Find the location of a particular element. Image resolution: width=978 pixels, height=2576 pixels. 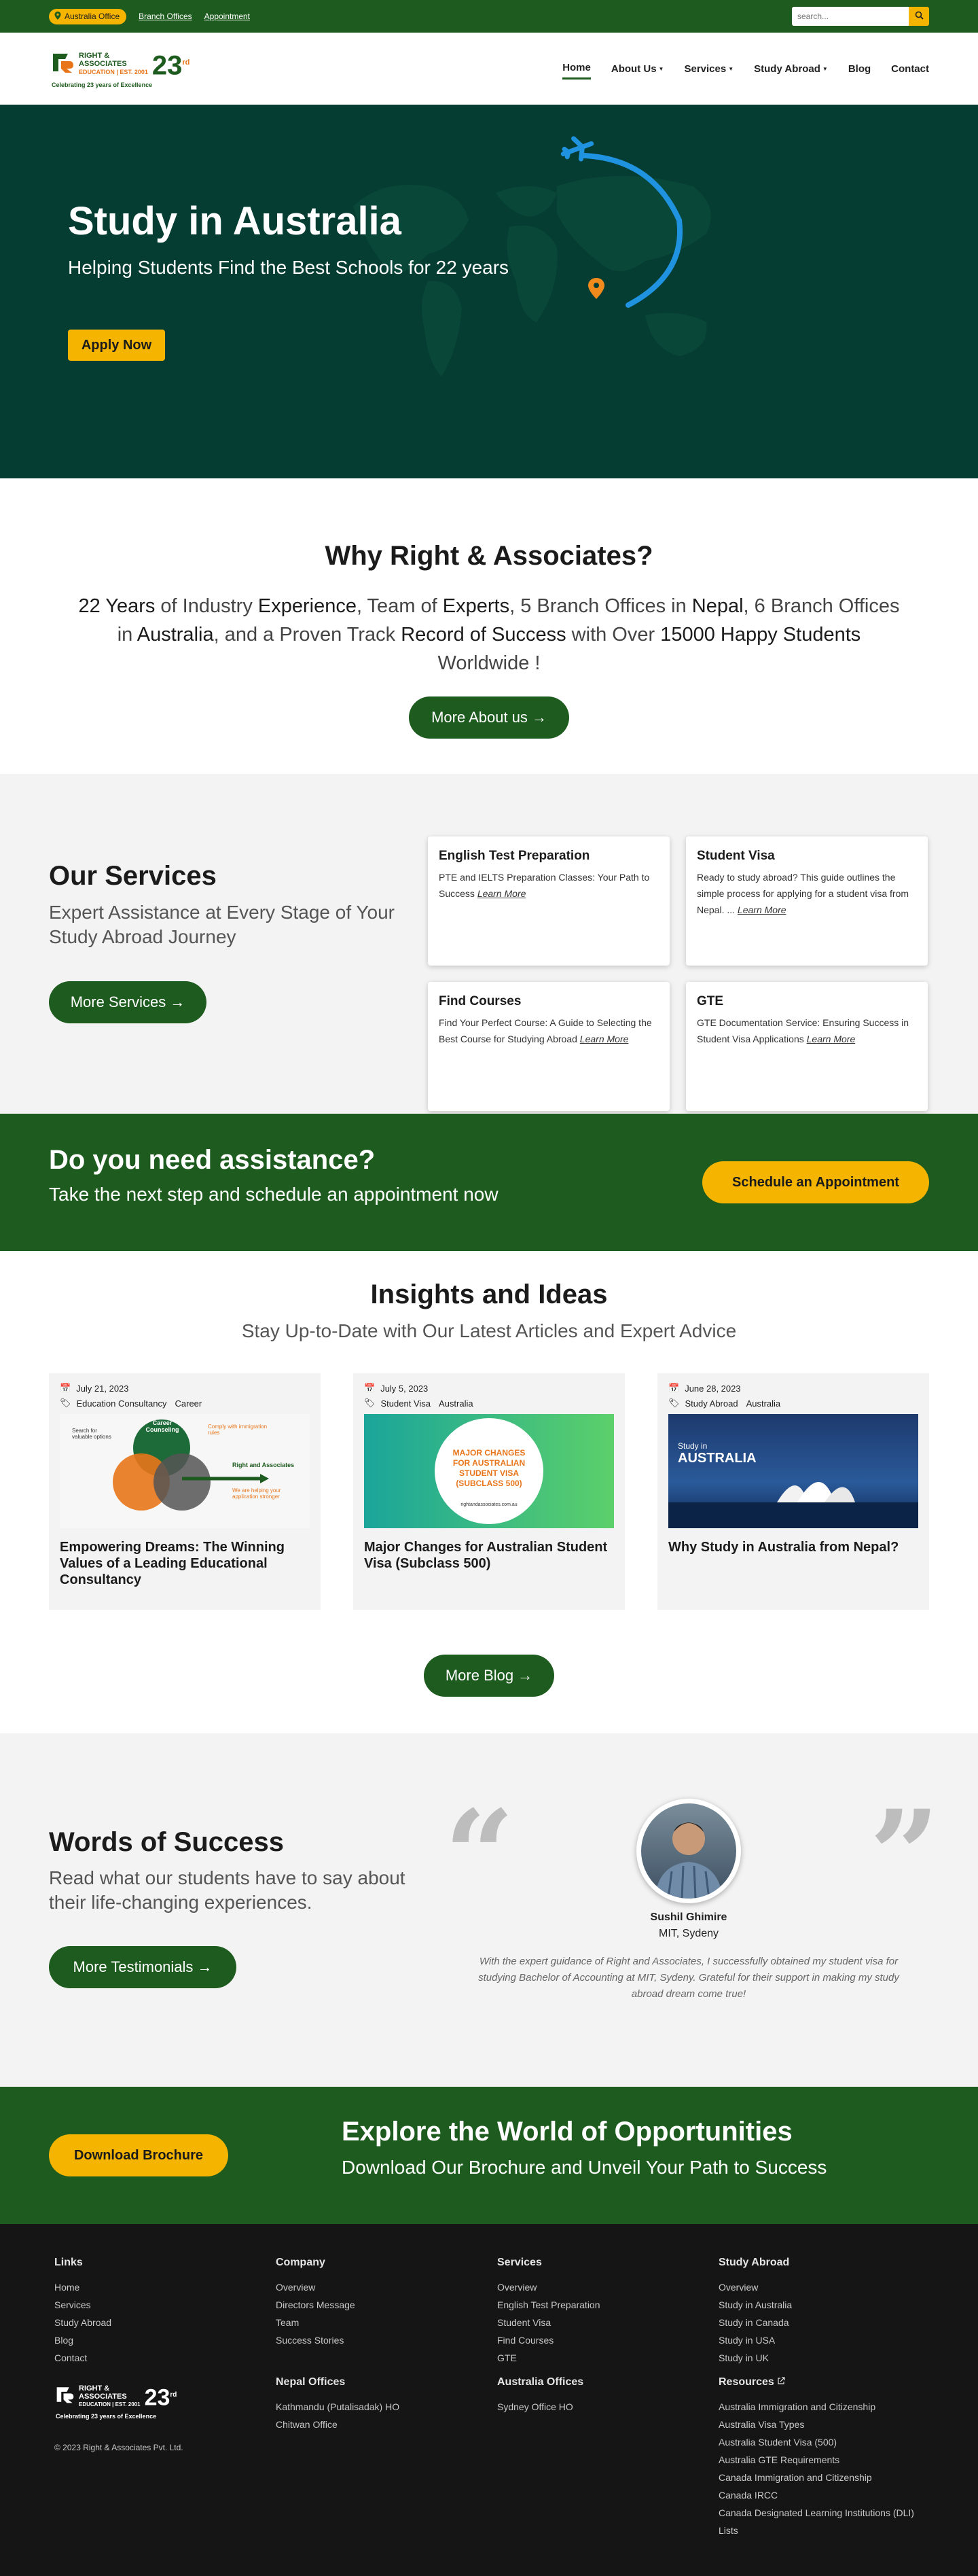

why-text: , Team of is located at coordinates (399, 606).